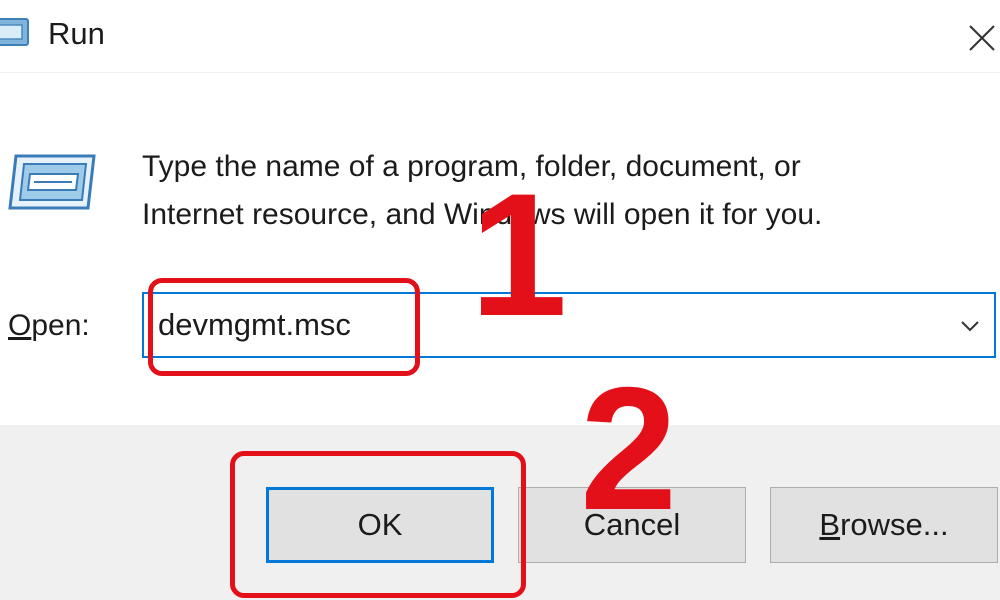 The width and height of the screenshot is (1000, 600). What do you see at coordinates (830, 524) in the screenshot?
I see `browse-accelerator: B` at bounding box center [830, 524].